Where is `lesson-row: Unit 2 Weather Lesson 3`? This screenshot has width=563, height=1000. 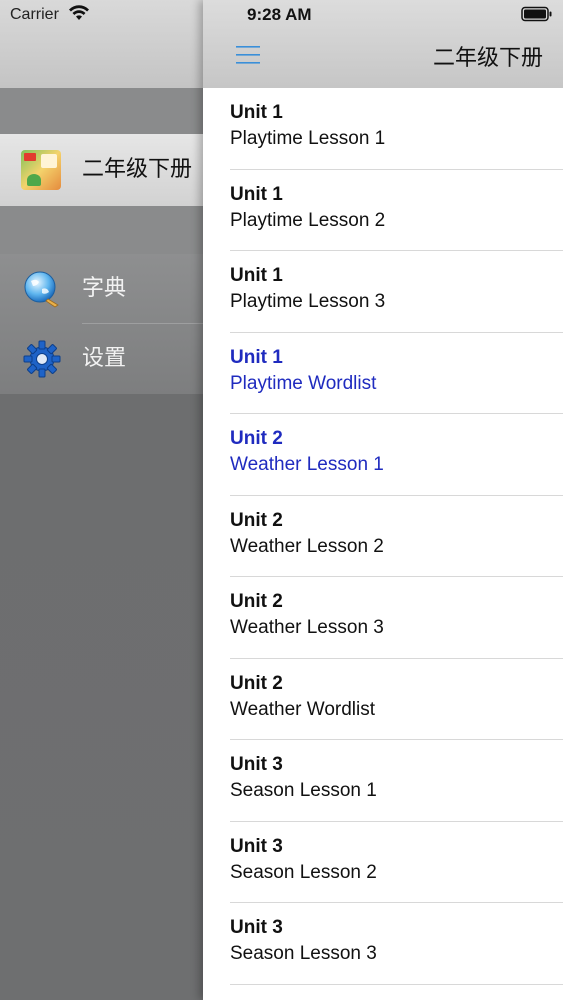 lesson-row: Unit 2 Weather Lesson 3 is located at coordinates (383, 618).